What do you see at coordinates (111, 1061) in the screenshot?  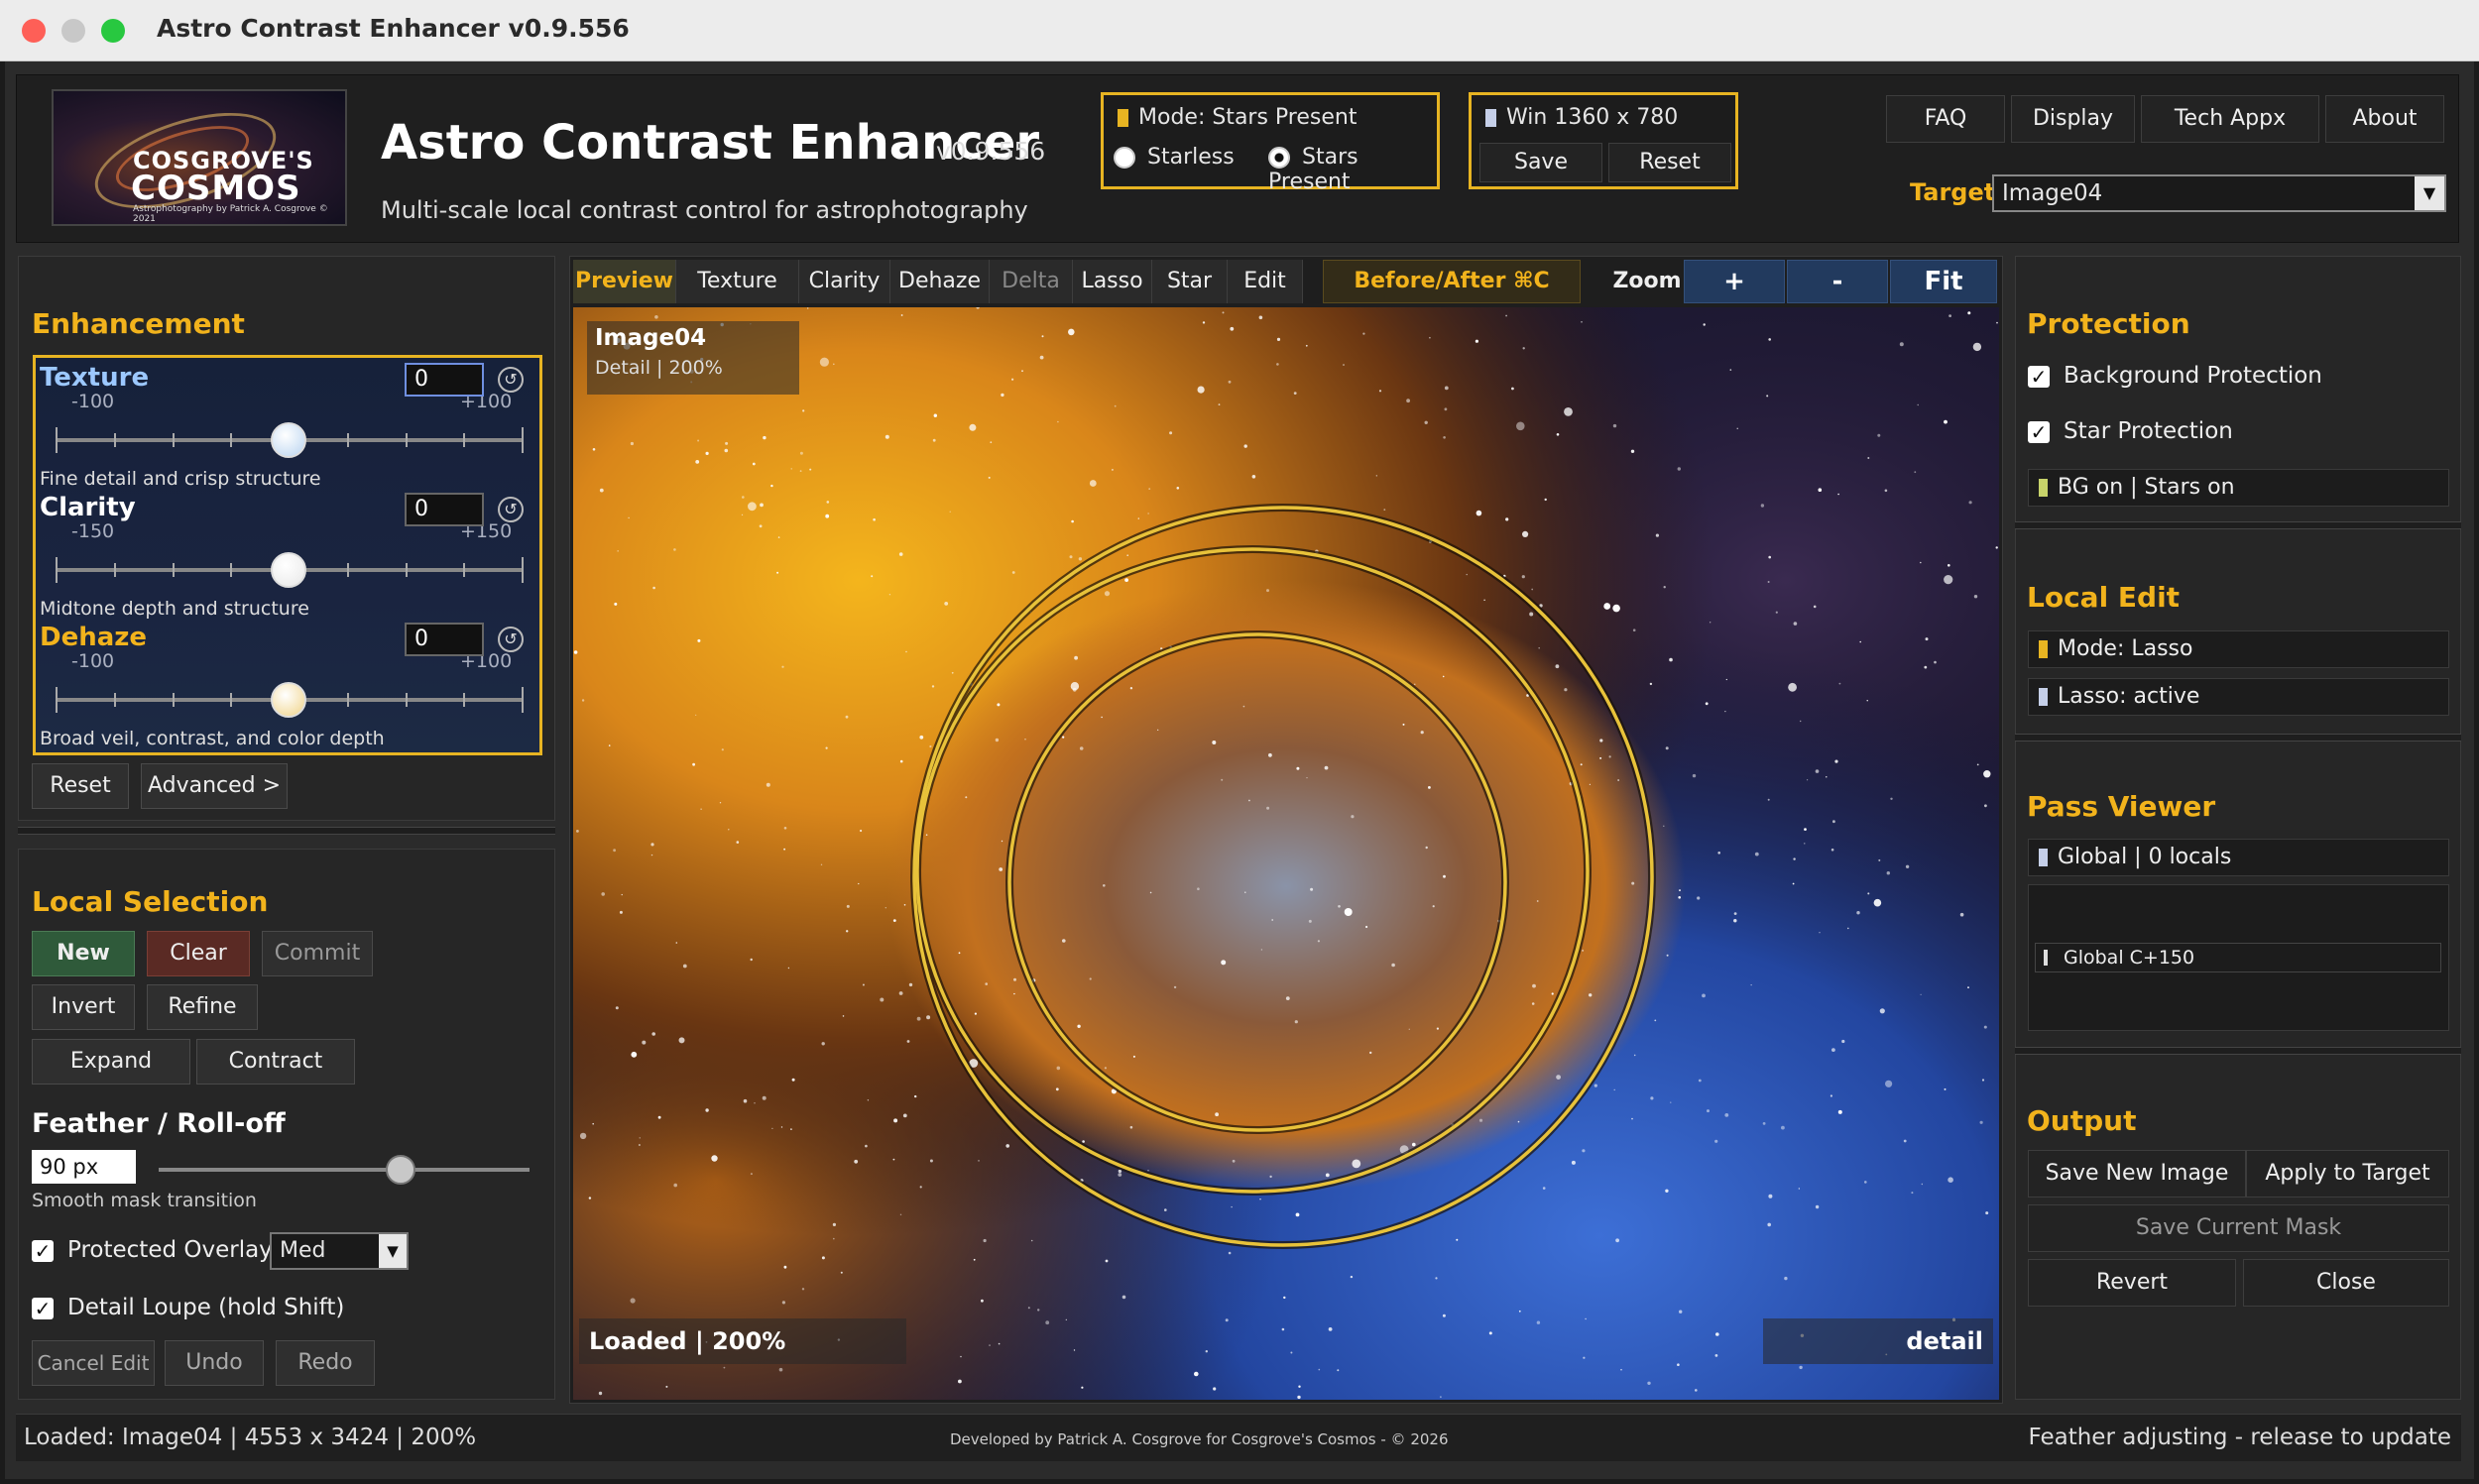 I see `expand-selection-button: Expand` at bounding box center [111, 1061].